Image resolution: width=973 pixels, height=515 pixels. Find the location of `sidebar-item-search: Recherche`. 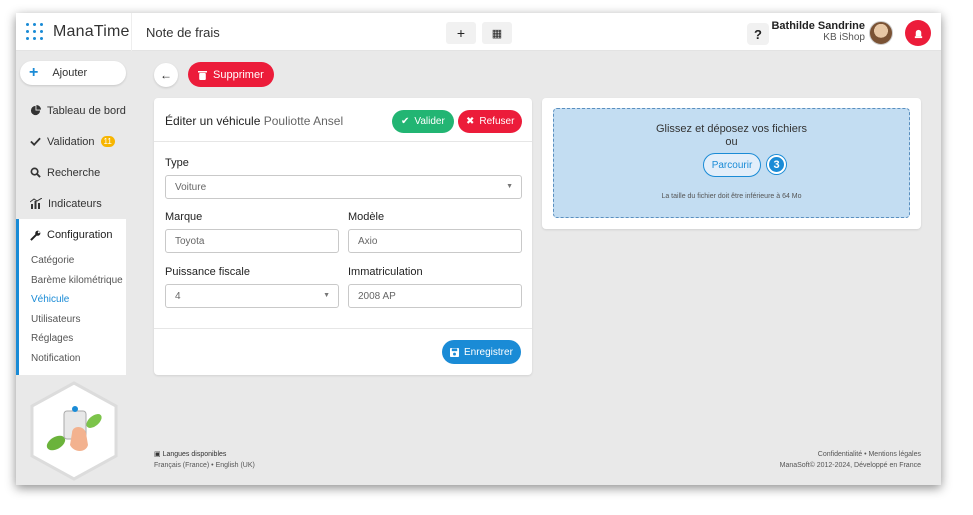

sidebar-item-search: Recherche is located at coordinates (74, 172).